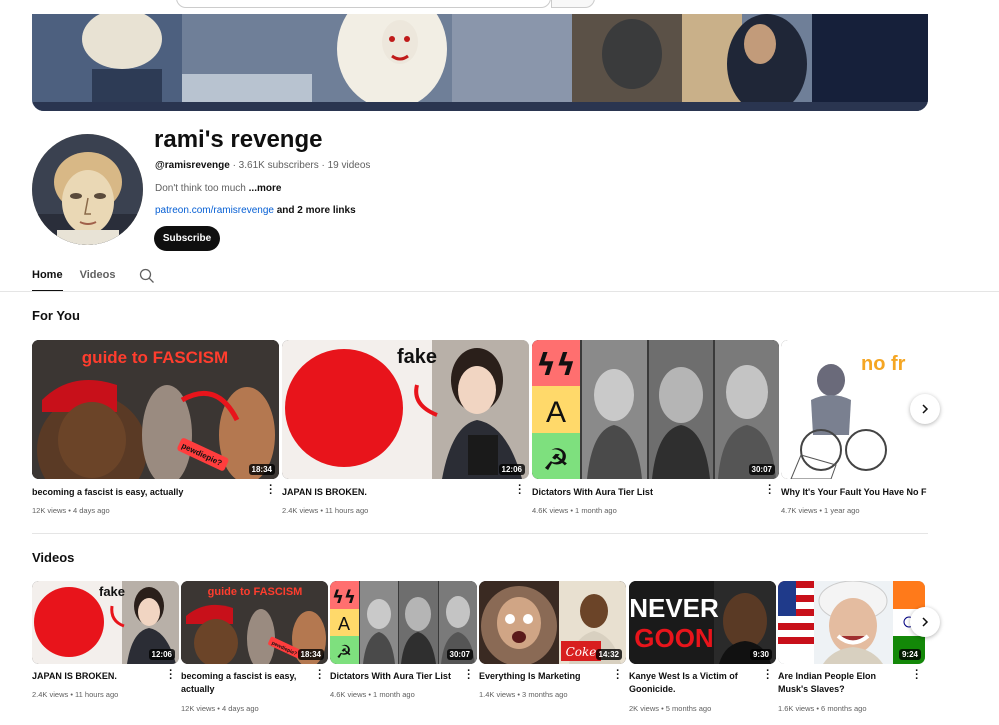  Describe the element at coordinates (544, 676) in the screenshot. I see `video-title: Everything Is Marketing` at that location.